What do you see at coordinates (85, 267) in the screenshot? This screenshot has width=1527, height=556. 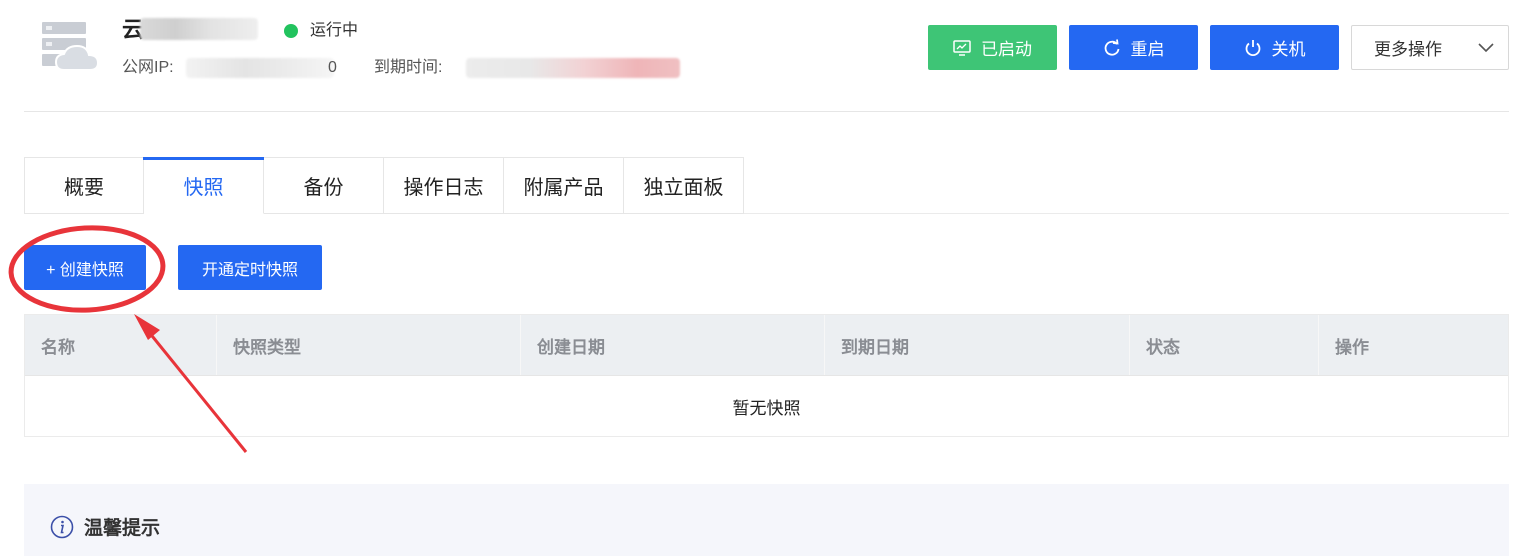 I see `create-snapshot-button: + 创建快照` at bounding box center [85, 267].